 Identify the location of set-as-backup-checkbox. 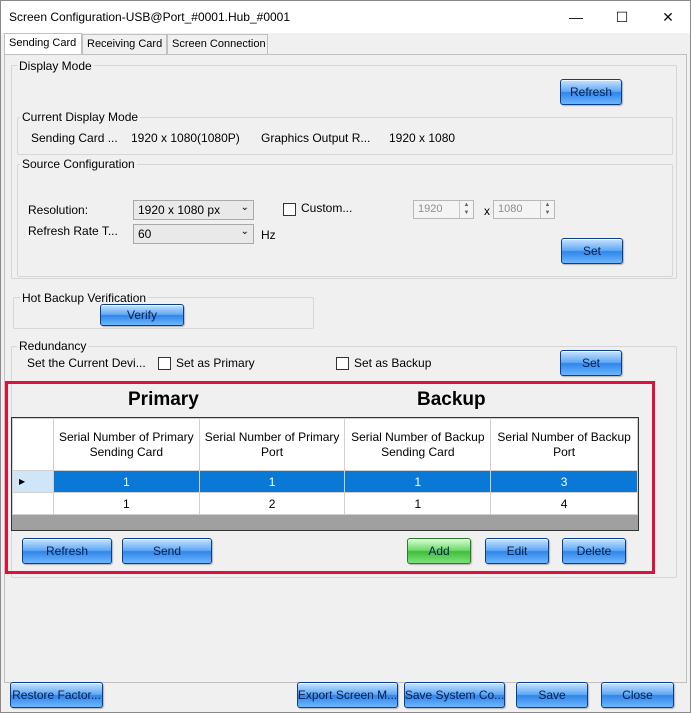
(342, 363).